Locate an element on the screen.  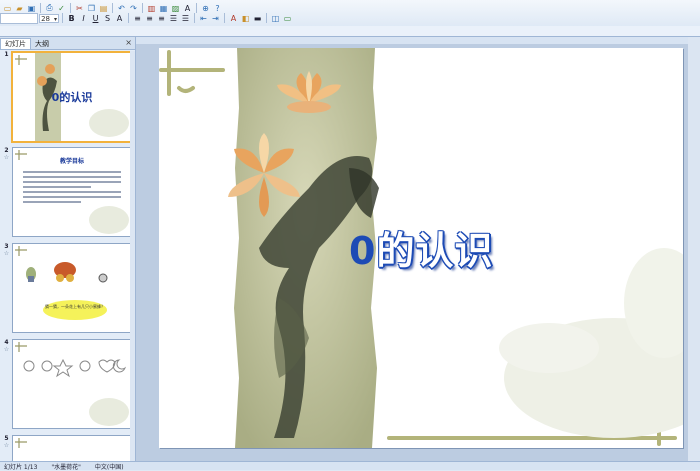
tab-outline: 大纲 is located at coordinates (42, 44).